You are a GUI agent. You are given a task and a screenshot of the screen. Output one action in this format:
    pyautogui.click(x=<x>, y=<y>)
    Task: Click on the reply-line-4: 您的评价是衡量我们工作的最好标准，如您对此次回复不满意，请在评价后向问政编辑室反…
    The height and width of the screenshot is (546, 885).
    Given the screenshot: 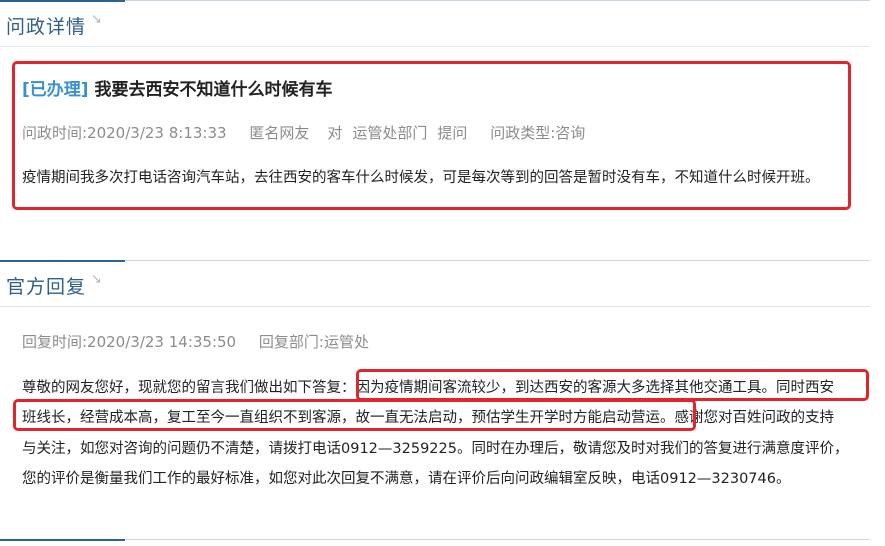 What is the action you would take?
    pyautogui.click(x=406, y=479)
    